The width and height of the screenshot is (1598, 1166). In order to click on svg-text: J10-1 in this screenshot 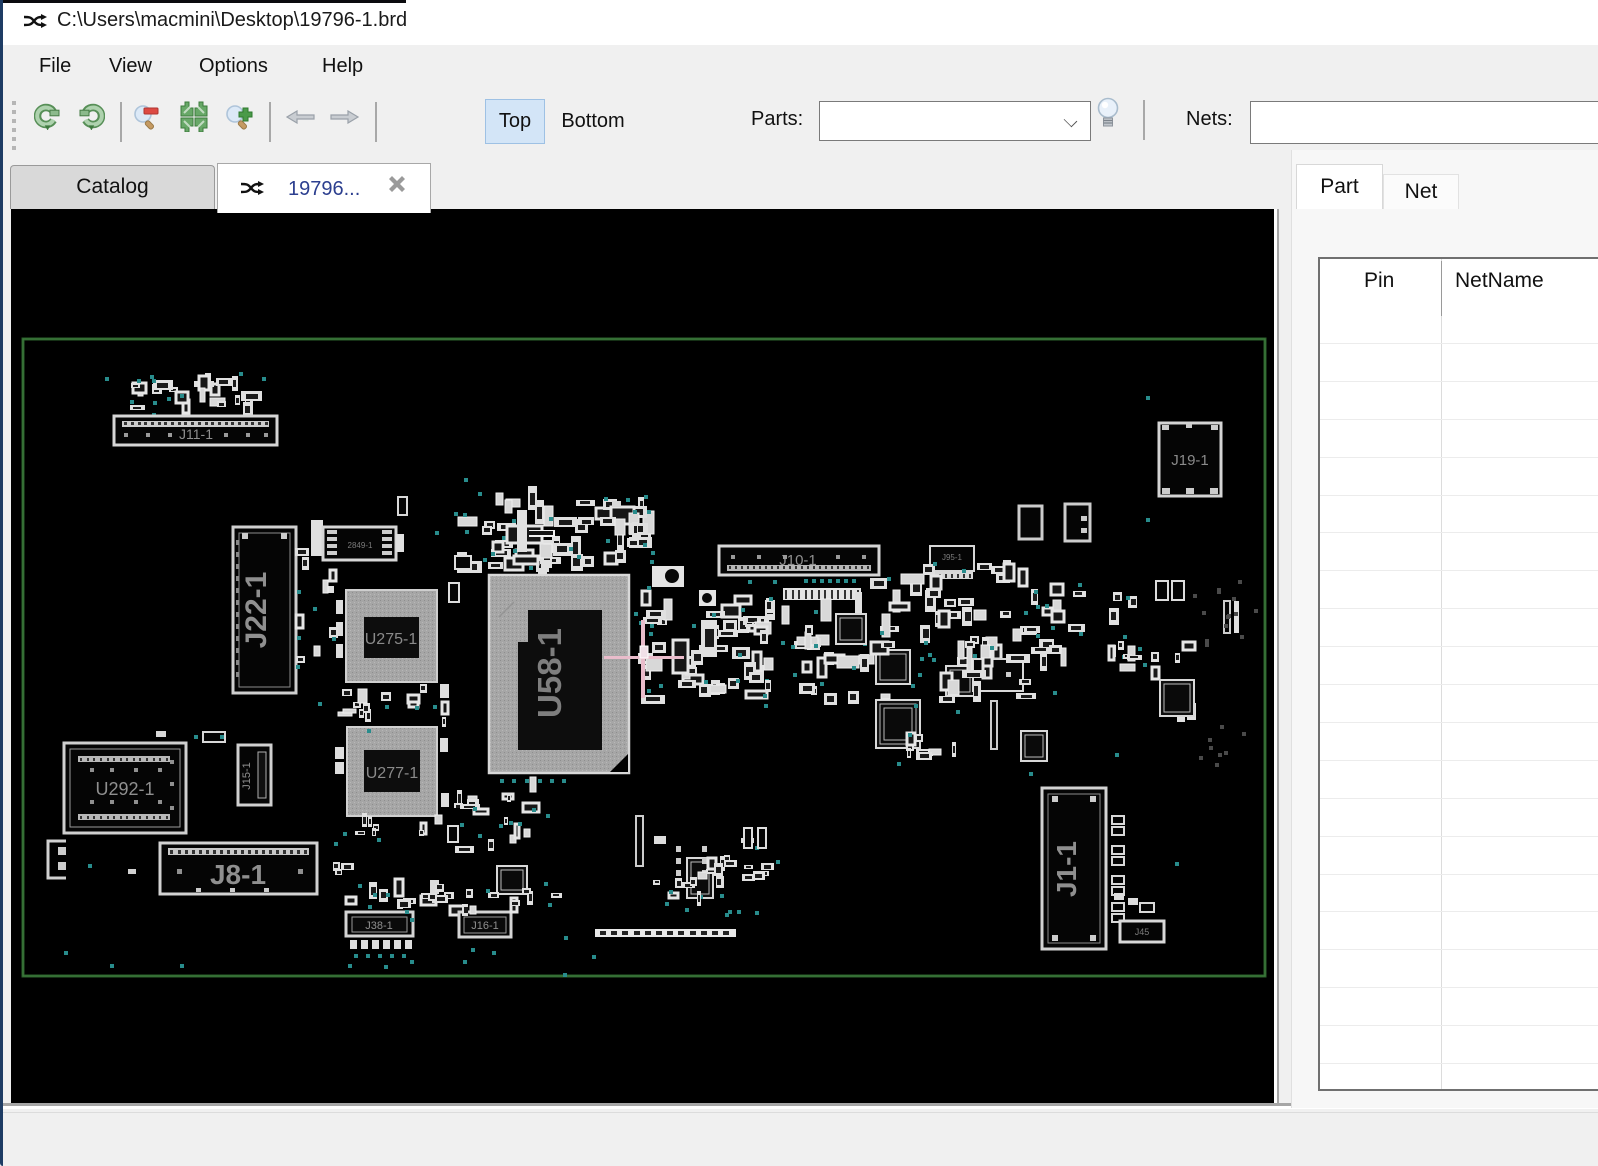, I will do `click(798, 560)`.